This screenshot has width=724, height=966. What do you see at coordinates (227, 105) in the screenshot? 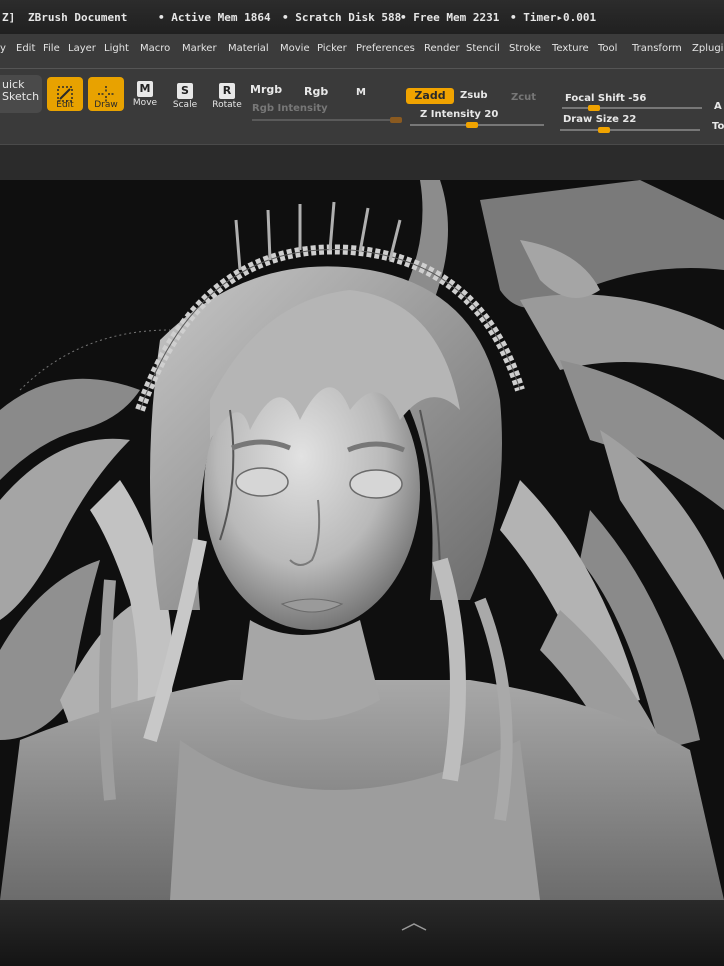
I see `rotate-label: Rotate` at bounding box center [227, 105].